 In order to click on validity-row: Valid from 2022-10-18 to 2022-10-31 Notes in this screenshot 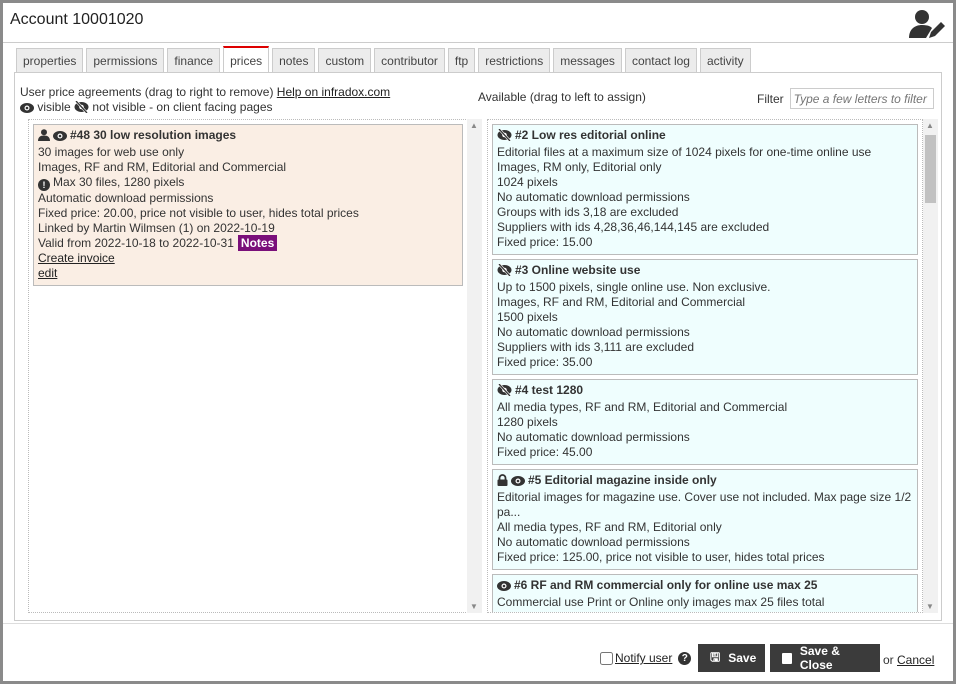, I will do `click(248, 243)`.